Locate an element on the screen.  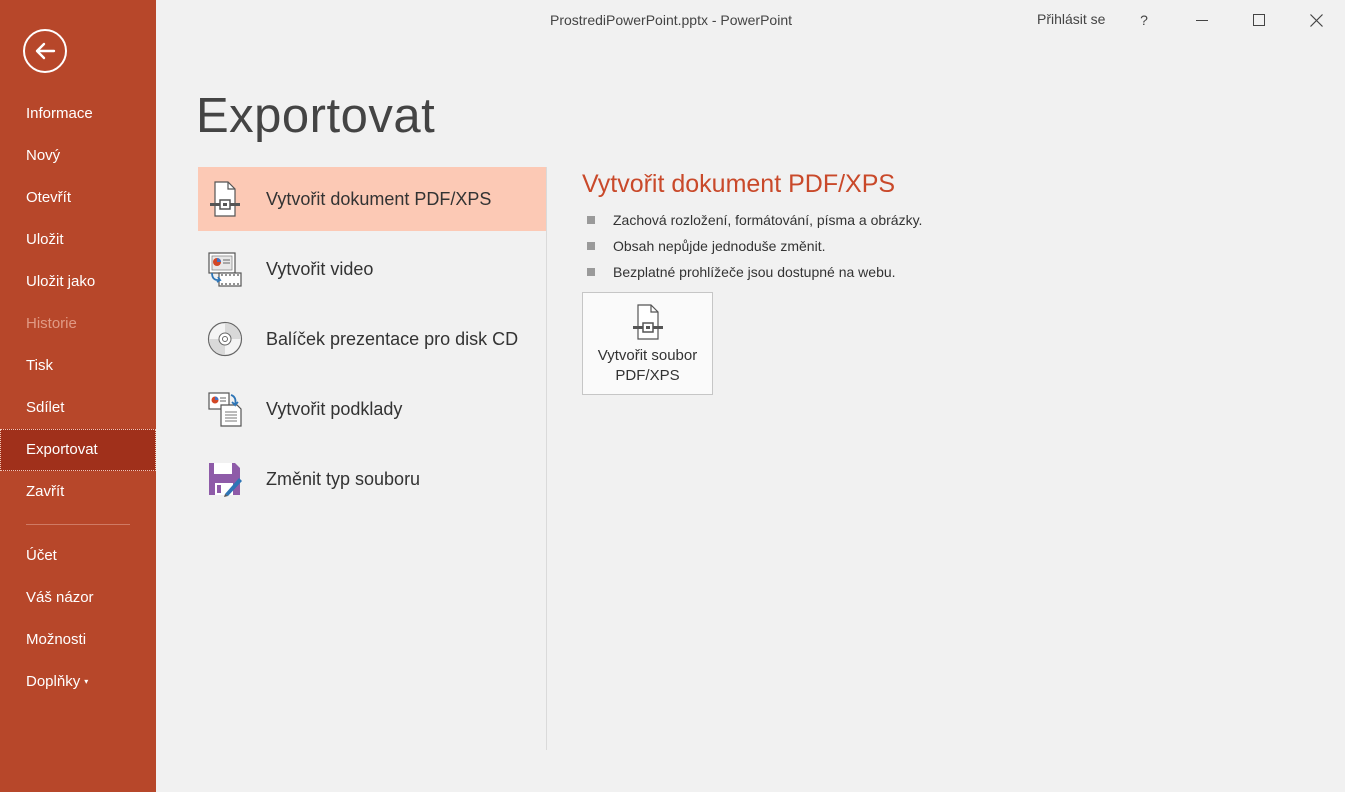
option-change-file-type: Změnit typ souboru is located at coordinates (372, 479).